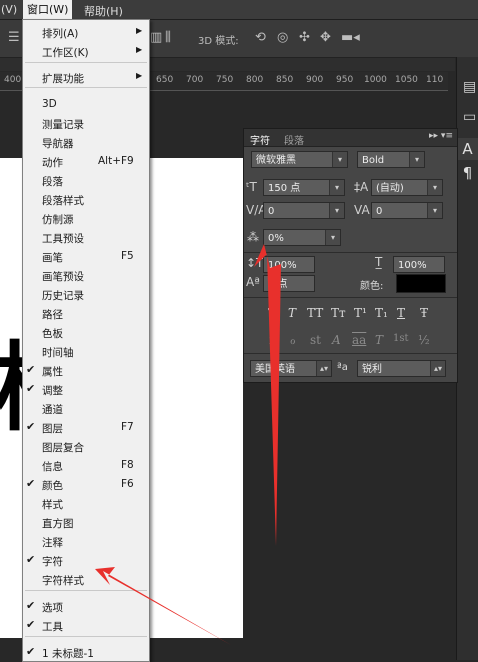 This screenshot has height=662, width=478. Describe the element at coordinates (260, 139) in the screenshot. I see `tab-character: 字符` at that location.